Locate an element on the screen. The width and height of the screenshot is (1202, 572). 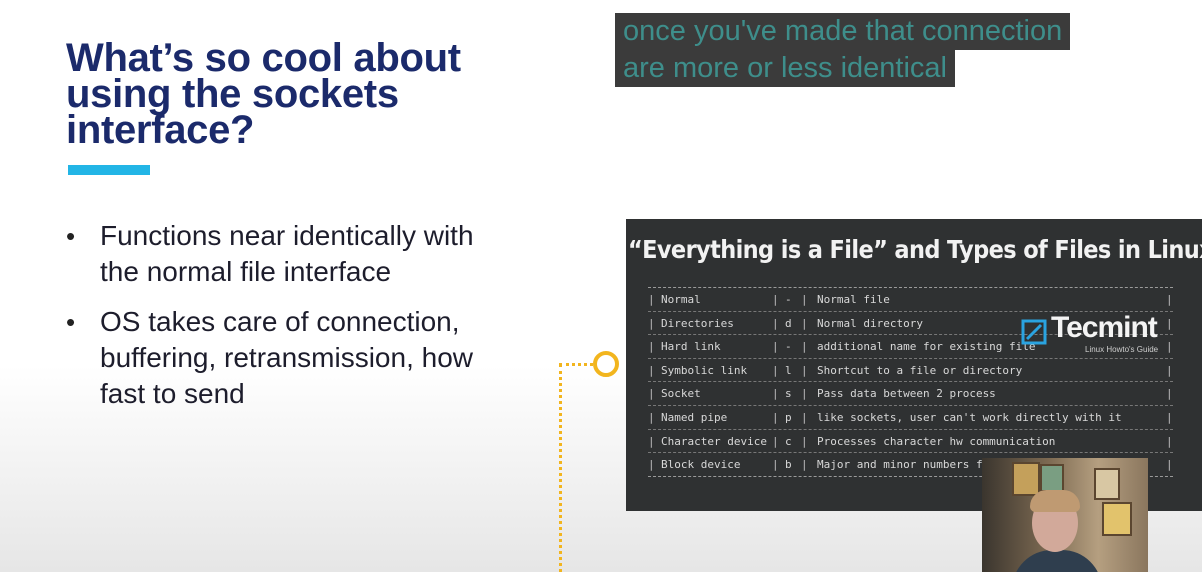
file-type-symbol: c is located at coordinates (788, 441).